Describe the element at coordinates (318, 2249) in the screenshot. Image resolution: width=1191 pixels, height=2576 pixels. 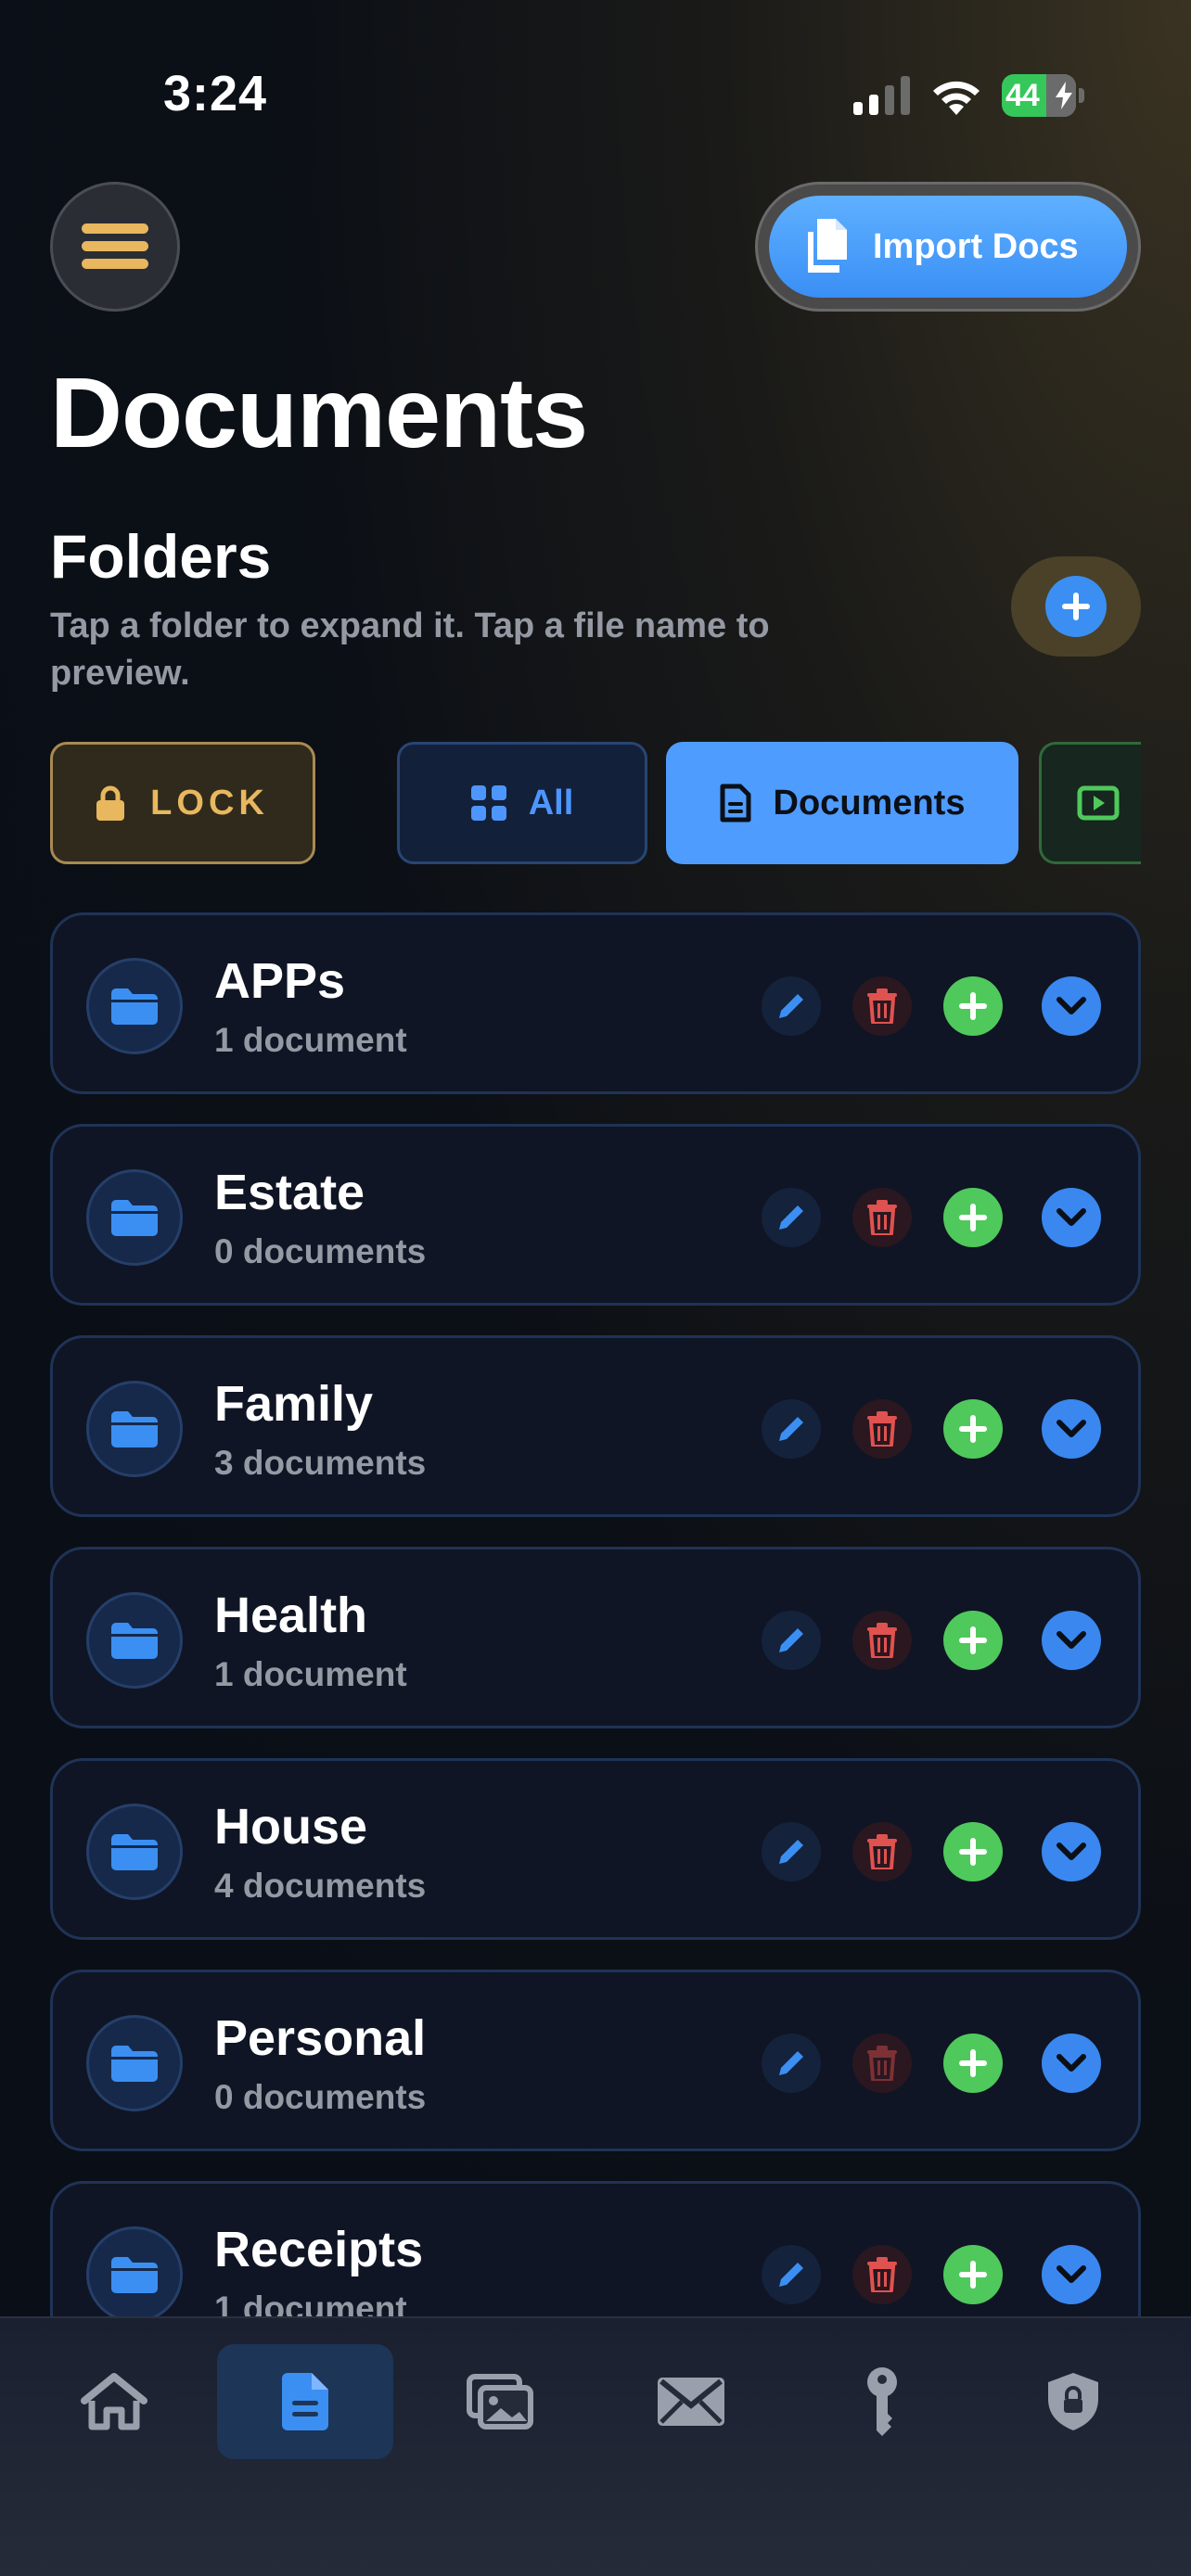
I see `folder-name: Receipts` at that location.